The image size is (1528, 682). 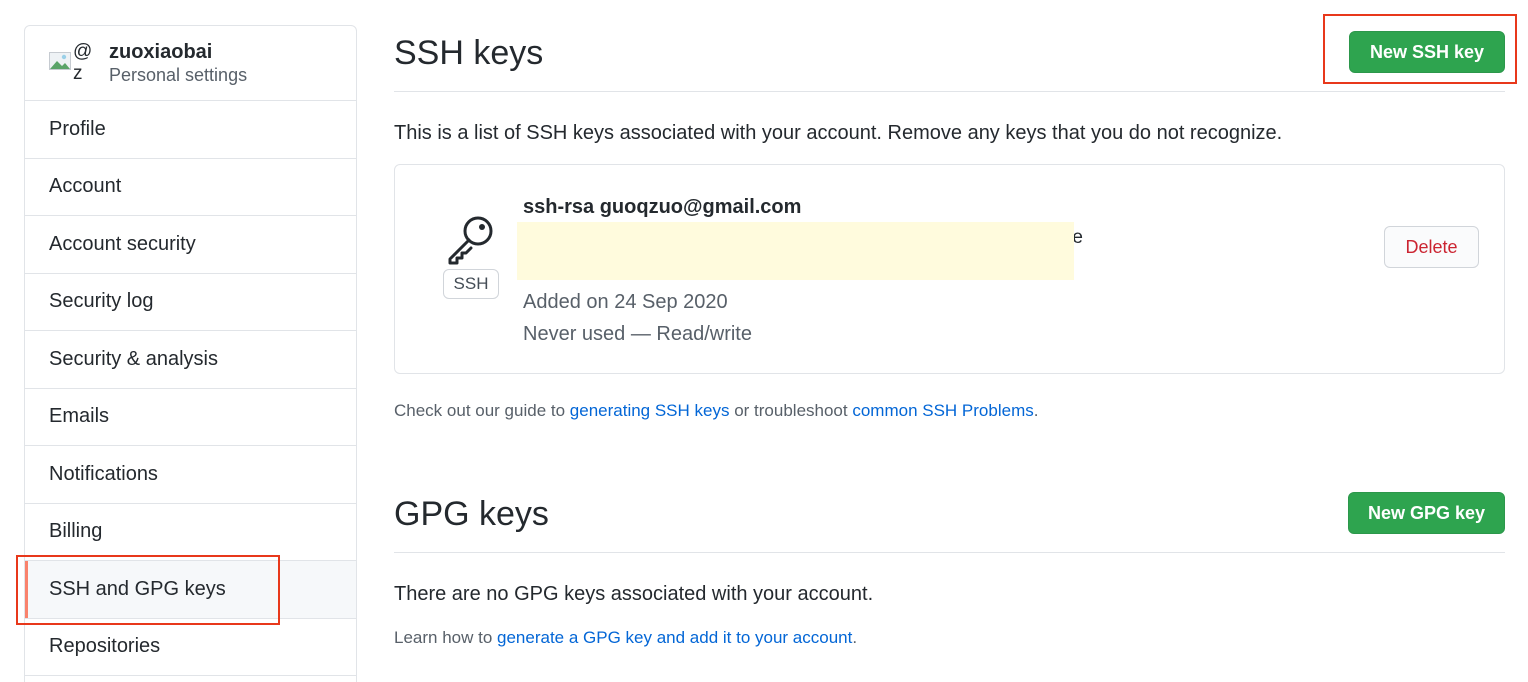 What do you see at coordinates (79, 416) in the screenshot?
I see `sidebar-item-label: Emails` at bounding box center [79, 416].